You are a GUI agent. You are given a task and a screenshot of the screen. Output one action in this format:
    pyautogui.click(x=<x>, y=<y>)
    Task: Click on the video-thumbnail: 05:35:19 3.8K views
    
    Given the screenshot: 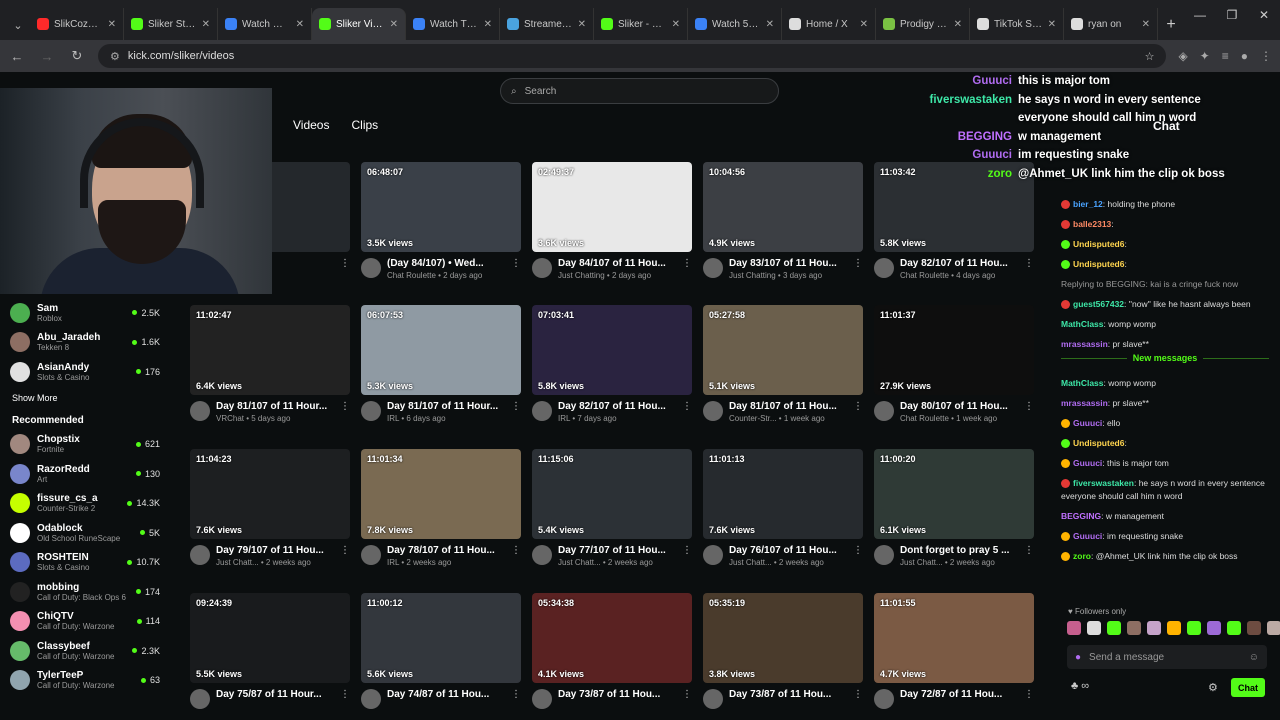 What is the action you would take?
    pyautogui.click(x=783, y=638)
    